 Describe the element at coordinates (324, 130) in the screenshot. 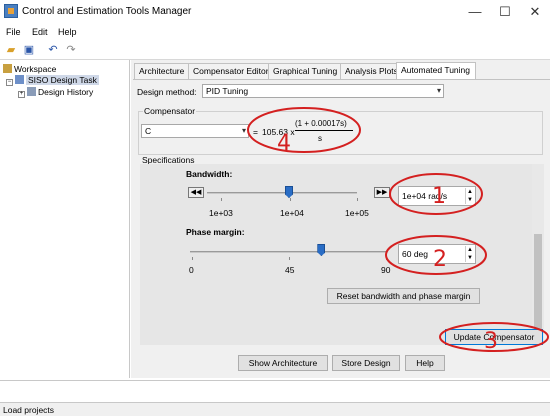

I see `fraction-bar` at that location.